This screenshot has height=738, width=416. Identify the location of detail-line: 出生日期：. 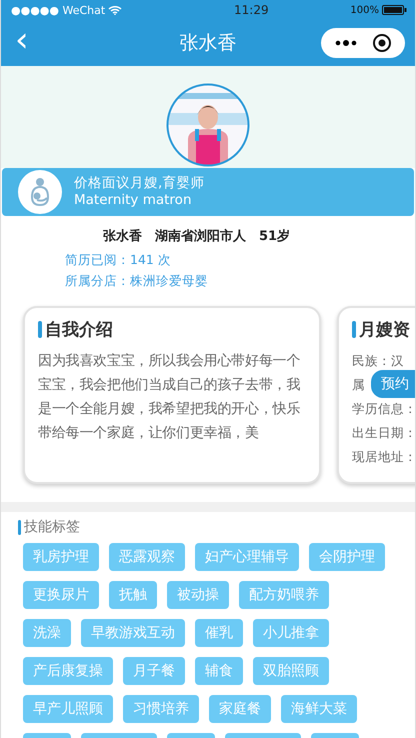
(383, 433).